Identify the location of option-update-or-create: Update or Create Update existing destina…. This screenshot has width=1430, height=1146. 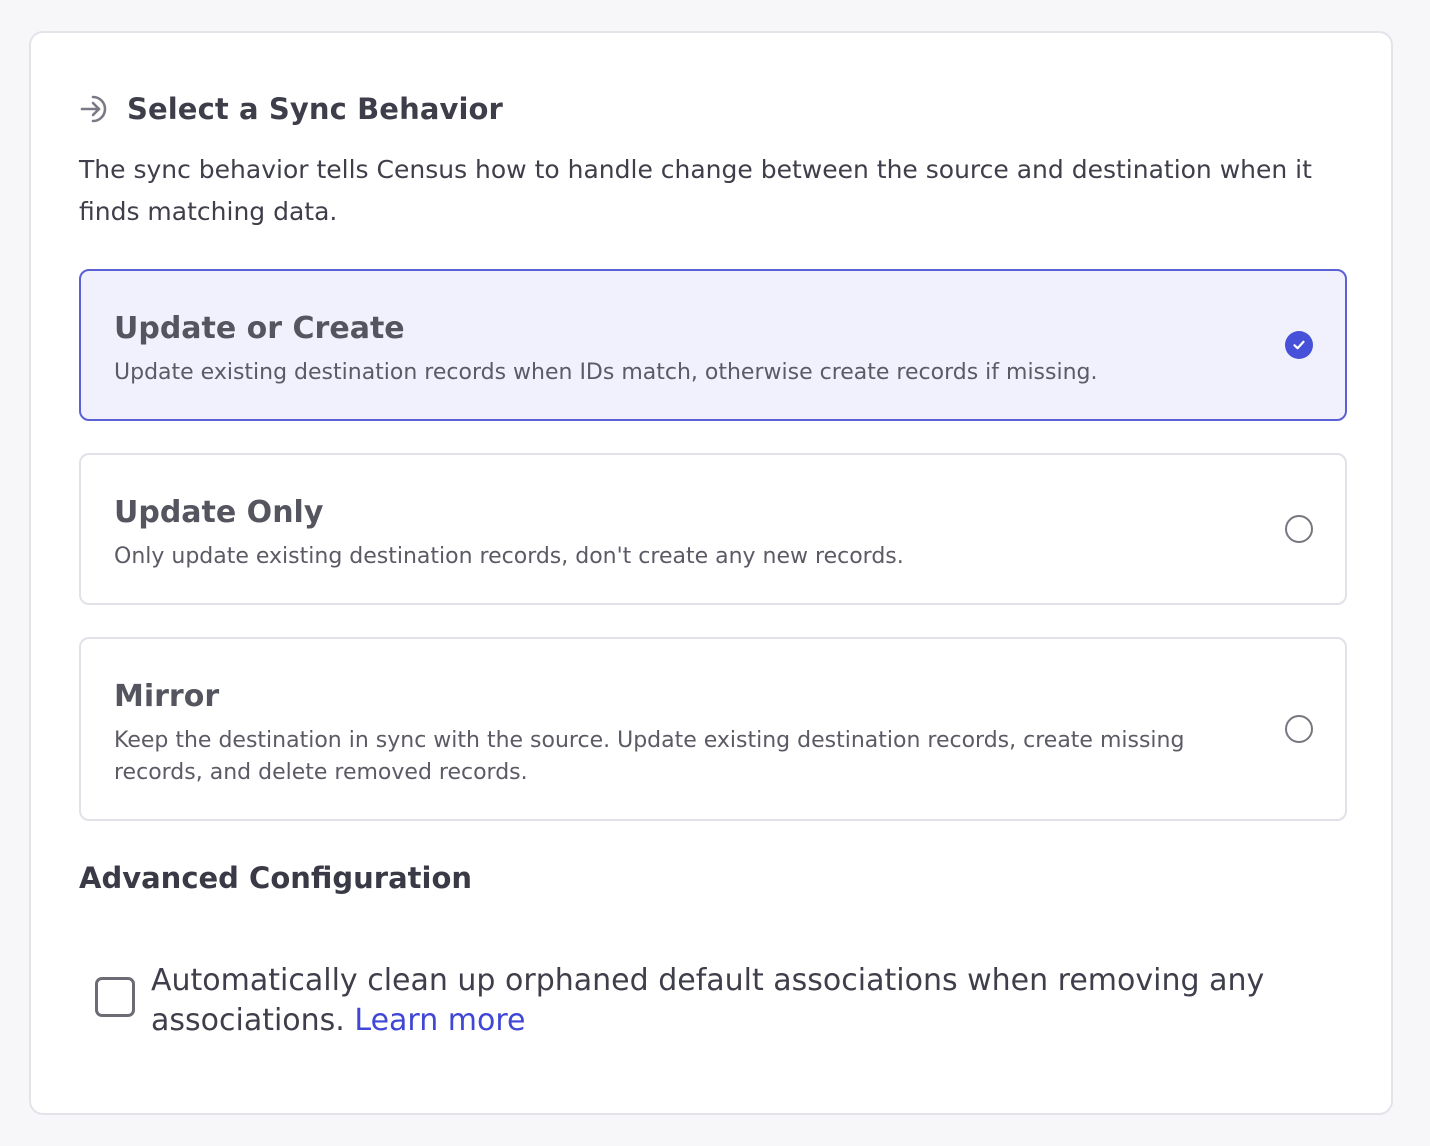
(713, 345).